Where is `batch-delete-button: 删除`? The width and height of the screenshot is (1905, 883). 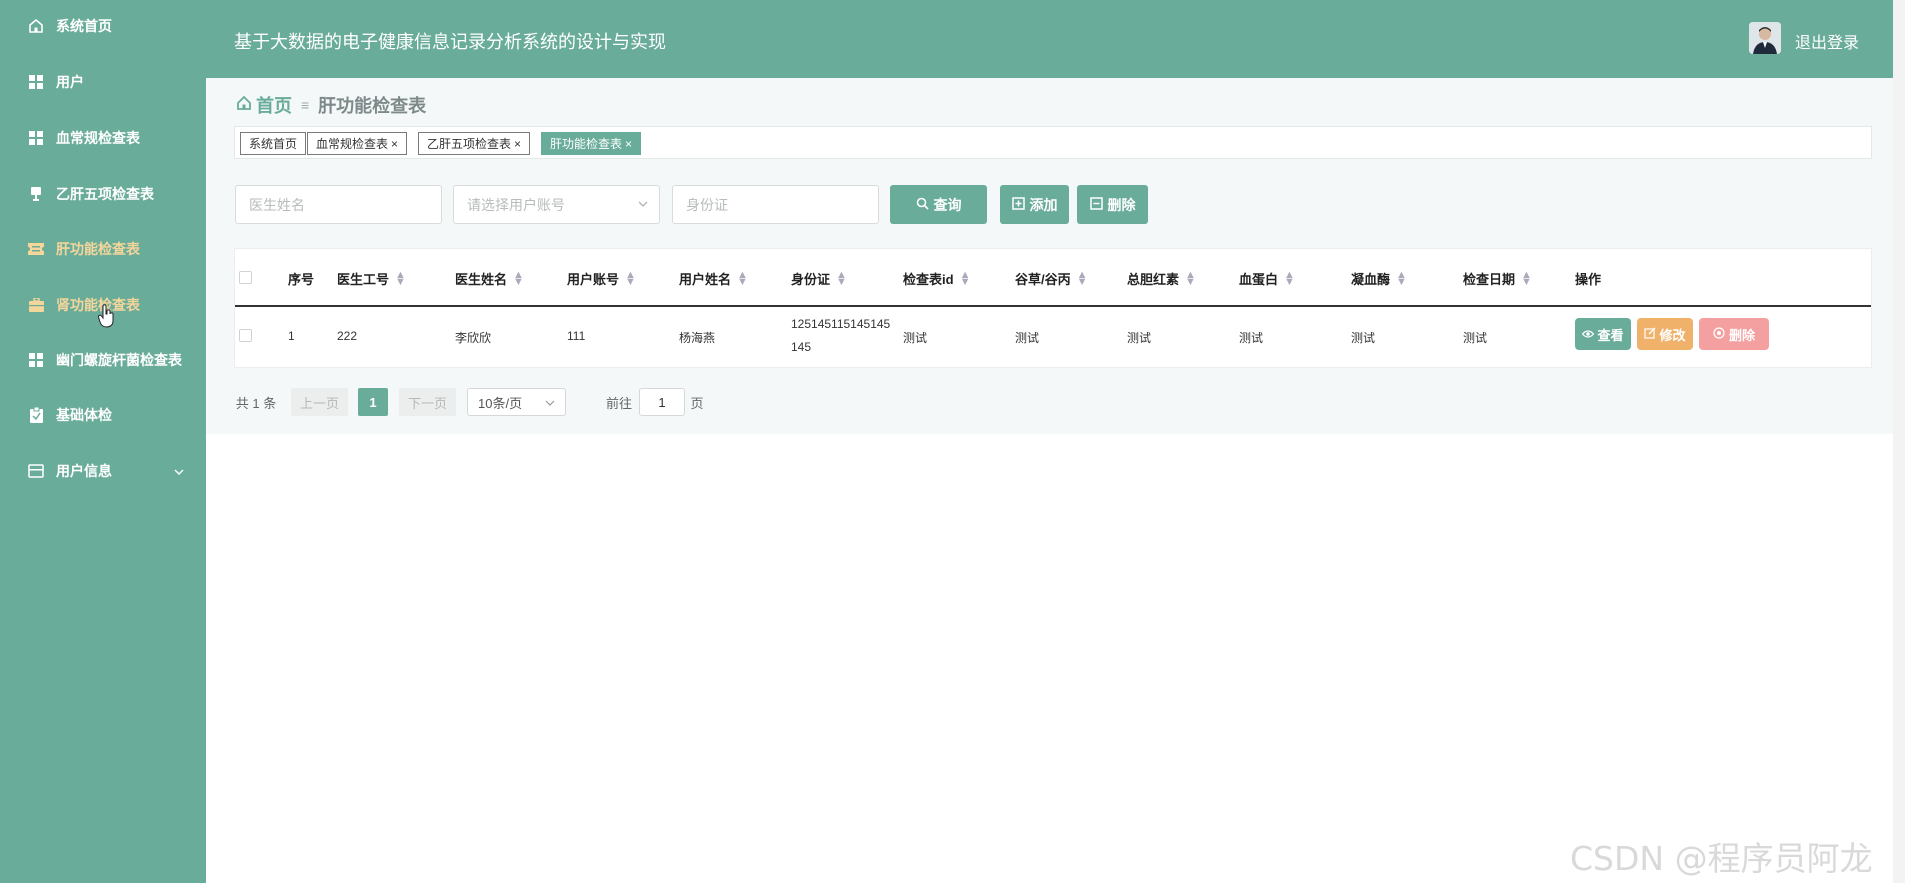
batch-delete-button: 删除 is located at coordinates (1112, 204).